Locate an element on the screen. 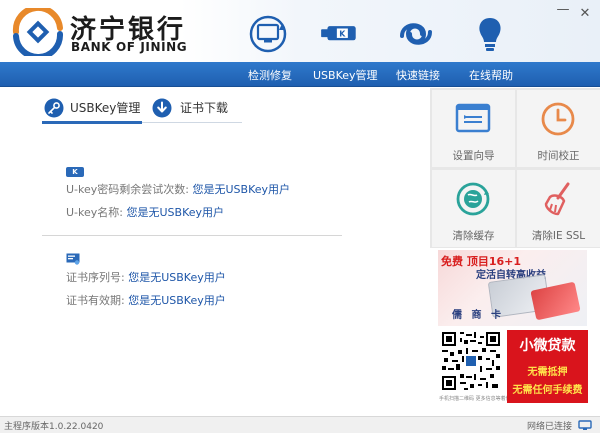 This screenshot has width=600, height=433. promo-card-name: 儒 商 卡 is located at coordinates (478, 315).